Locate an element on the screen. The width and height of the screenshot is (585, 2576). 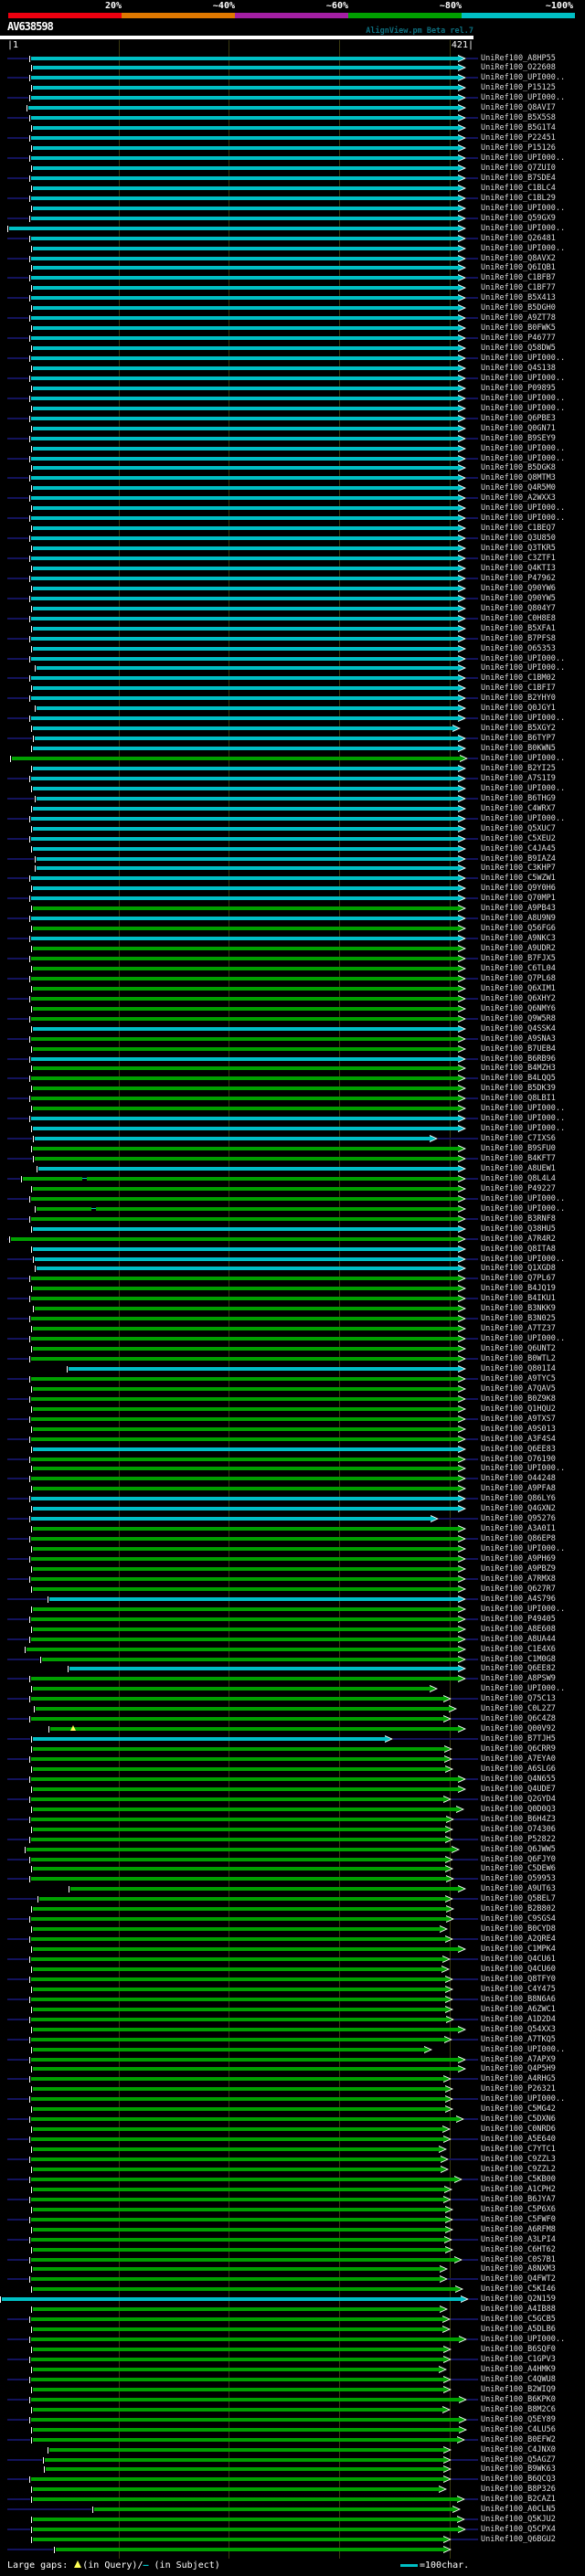
hit-accession-label: UniRef100_B5XGY2 is located at coordinates (518, 729).